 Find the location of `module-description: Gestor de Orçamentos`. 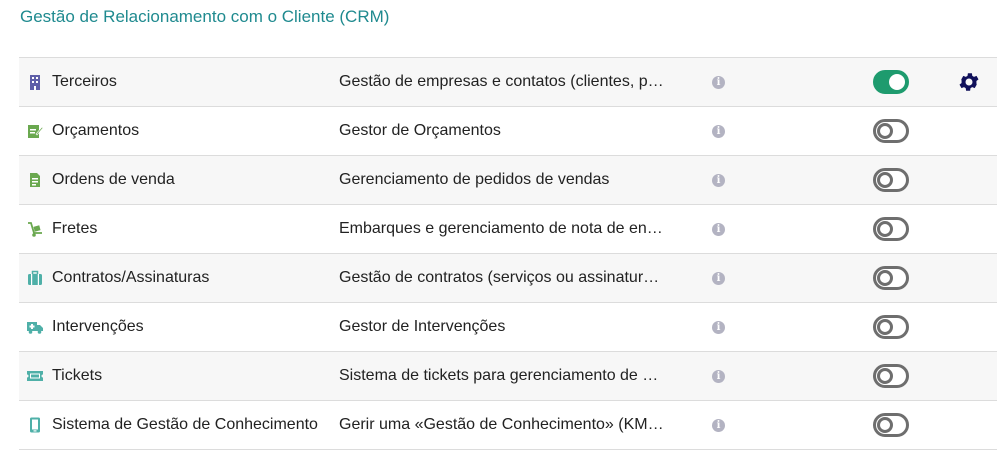

module-description: Gestor de Orçamentos is located at coordinates (420, 130).